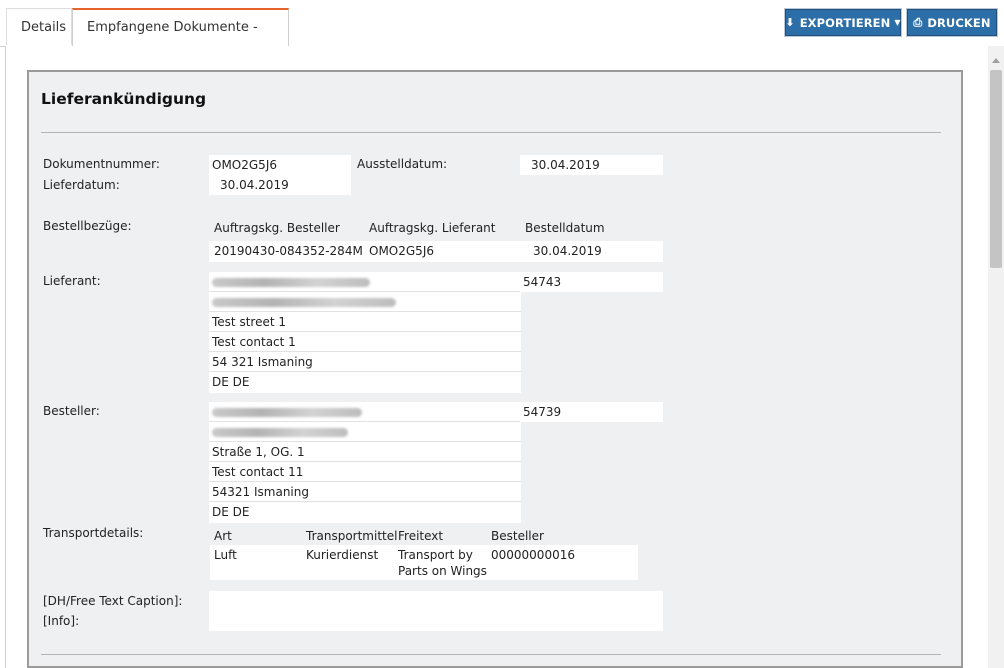 The width and height of the screenshot is (1004, 668). I want to click on besteller-street: Straße 1, OG. 1, so click(365, 452).